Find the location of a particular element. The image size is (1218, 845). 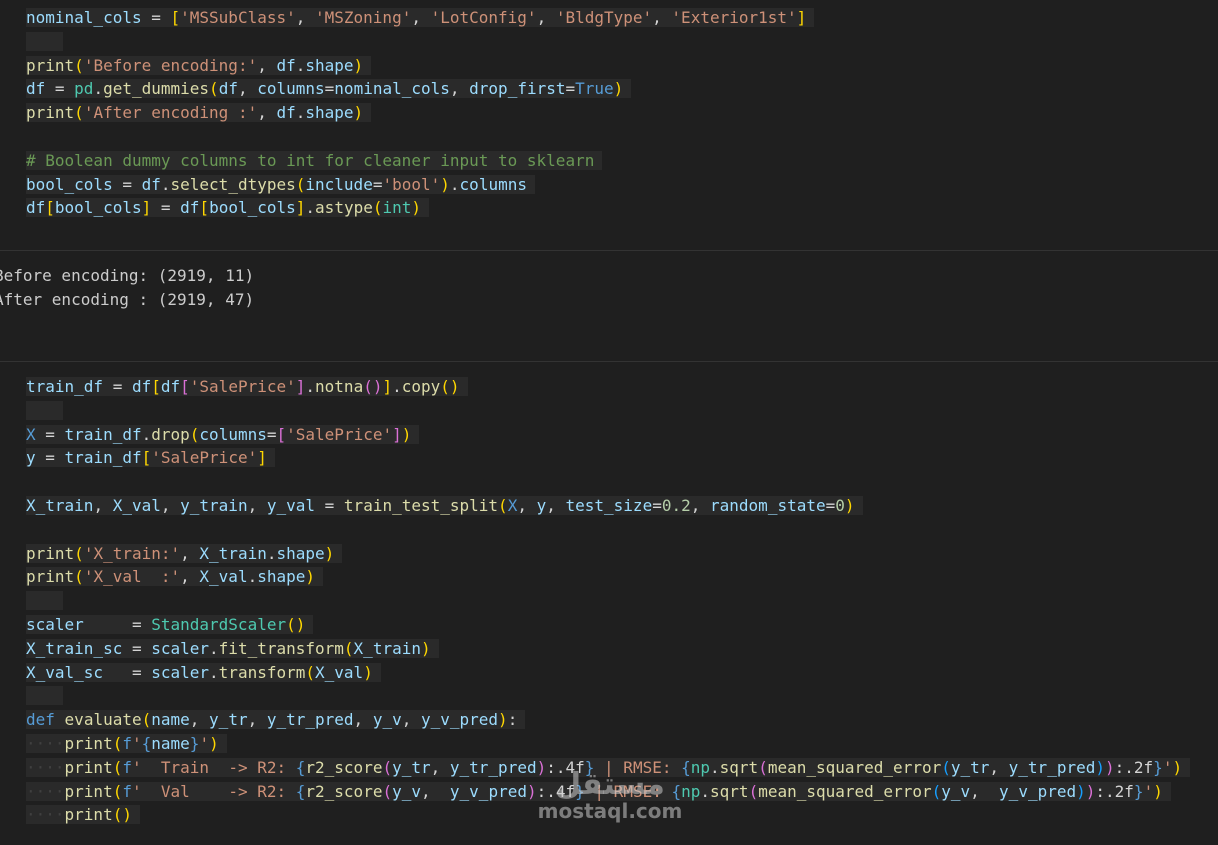

watermark-arabic: مستقل is located at coordinates (610, 784).